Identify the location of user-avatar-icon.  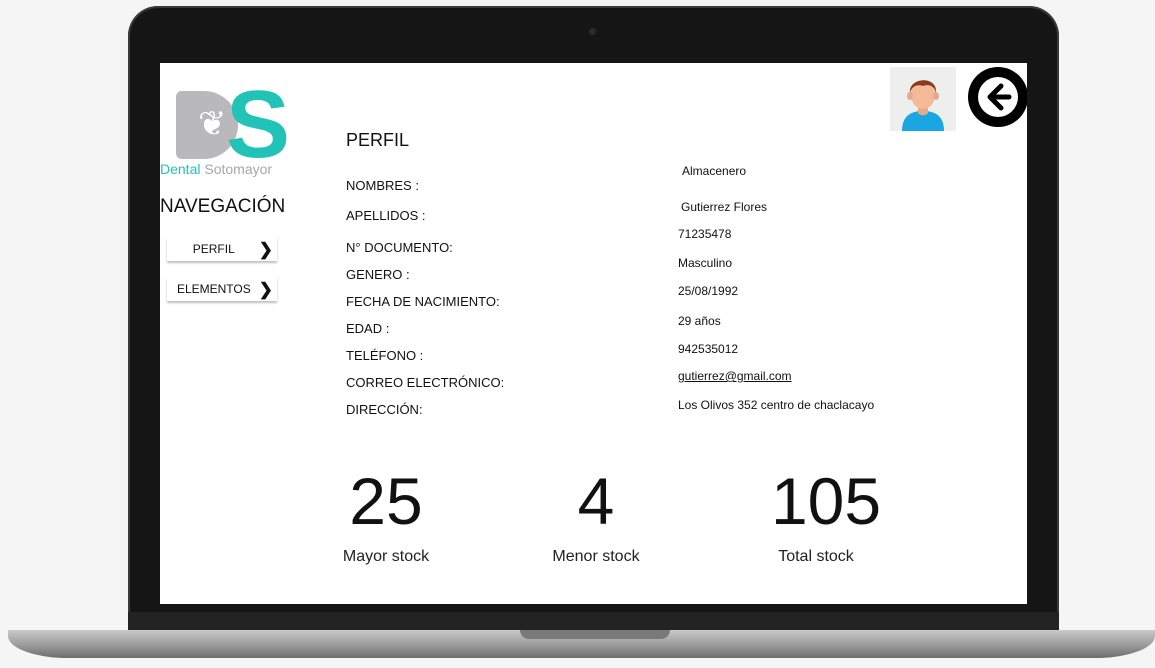
(923, 99).